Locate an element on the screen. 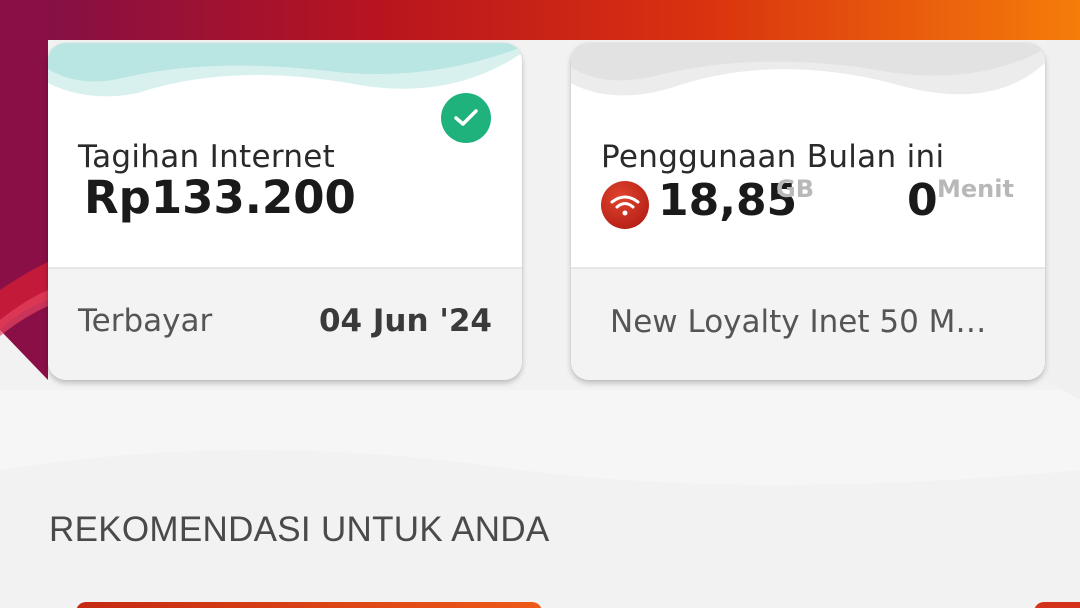 This screenshot has height=608, width=1080. wifi-icon is located at coordinates (625, 205).